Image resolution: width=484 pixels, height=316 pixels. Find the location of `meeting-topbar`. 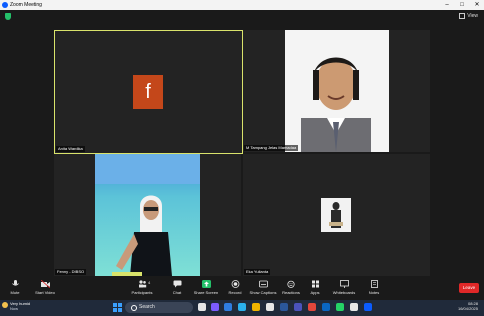

meeting-topbar is located at coordinates (242, 16).